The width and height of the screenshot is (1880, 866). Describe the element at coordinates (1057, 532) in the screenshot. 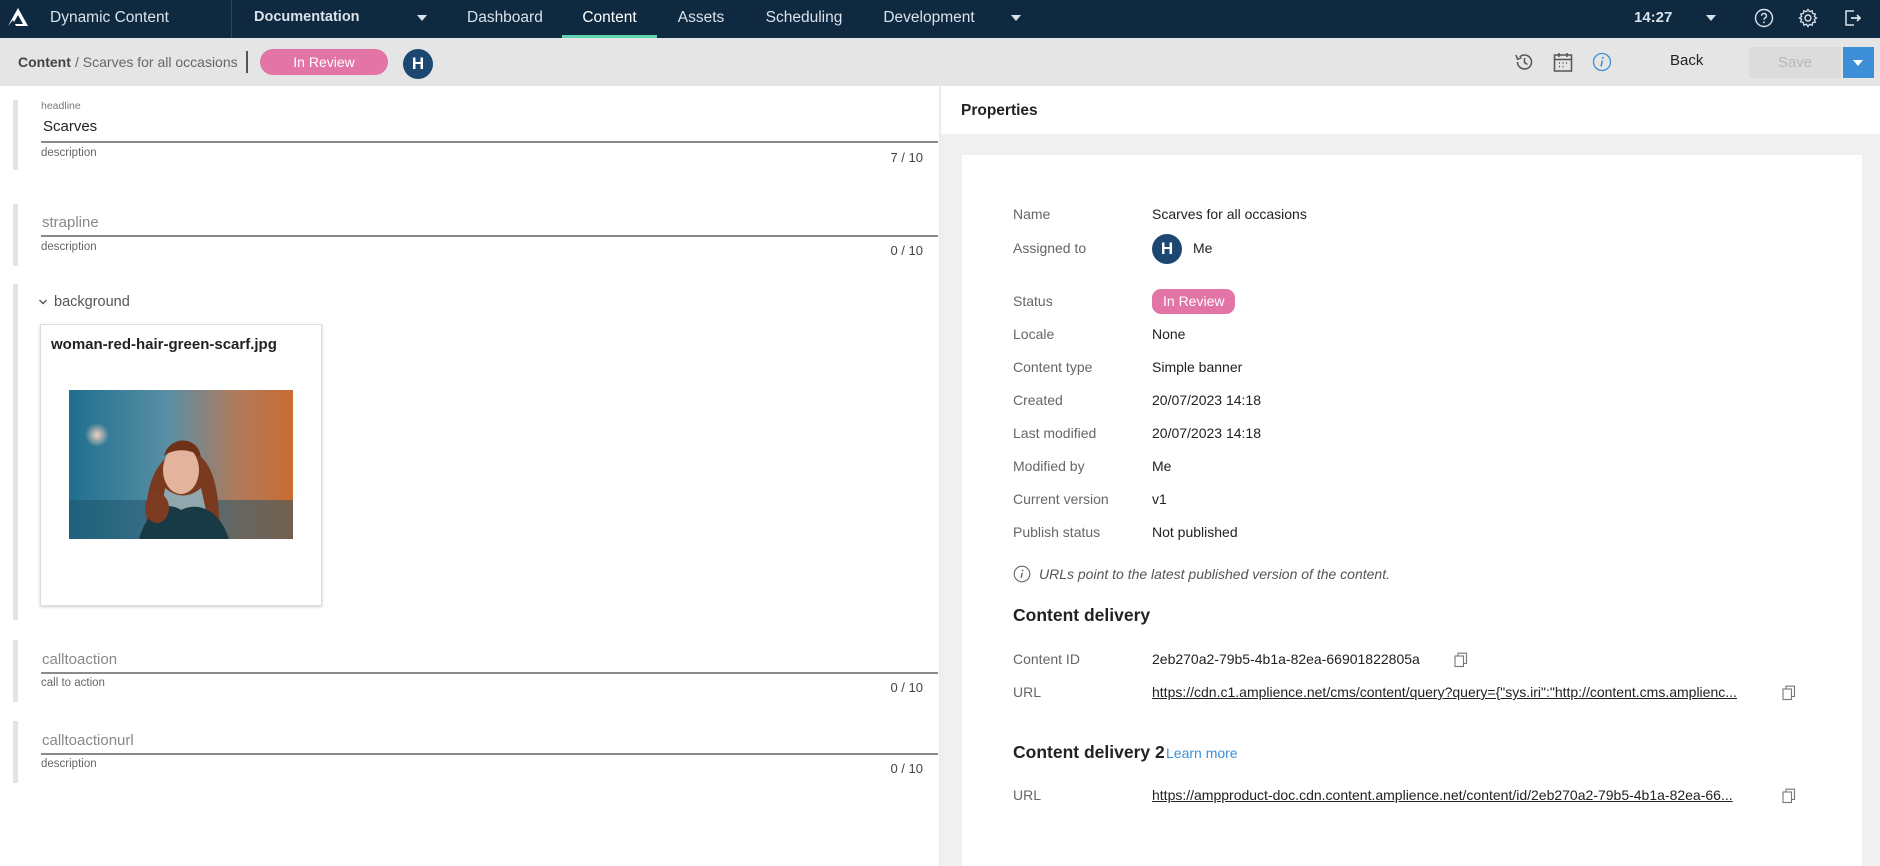

I see `property-label: Publish status` at that location.